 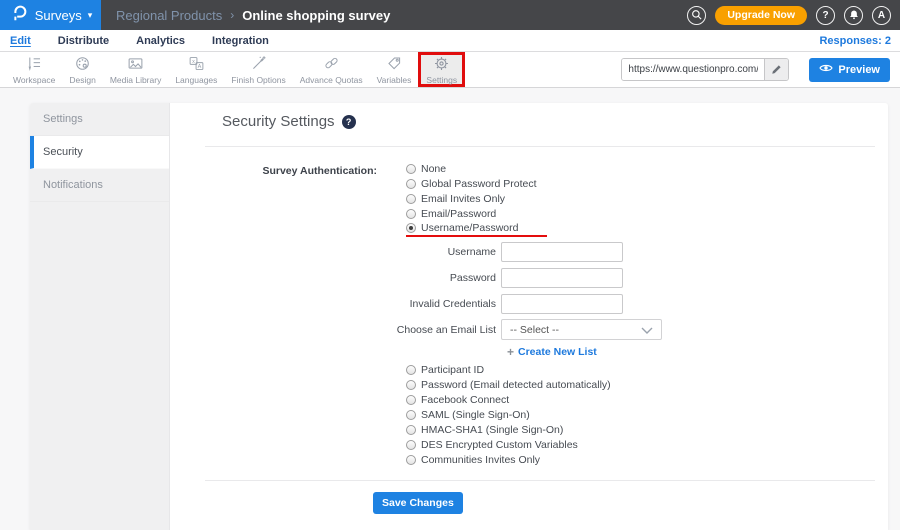 I want to click on password-label: Password, so click(x=472, y=277).